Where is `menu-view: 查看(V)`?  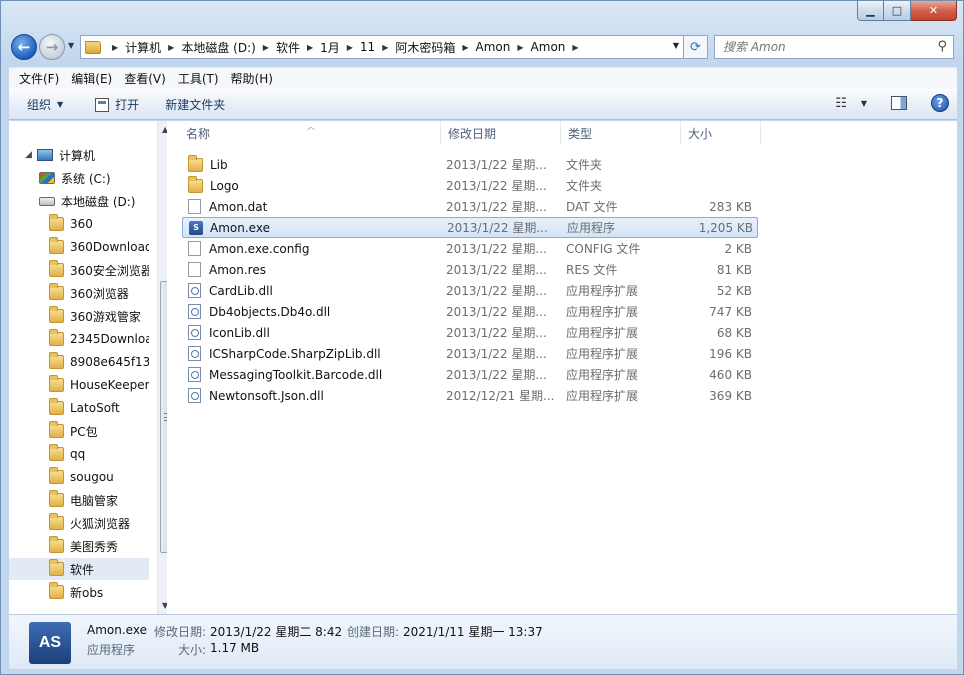 menu-view: 查看(V) is located at coordinates (145, 78).